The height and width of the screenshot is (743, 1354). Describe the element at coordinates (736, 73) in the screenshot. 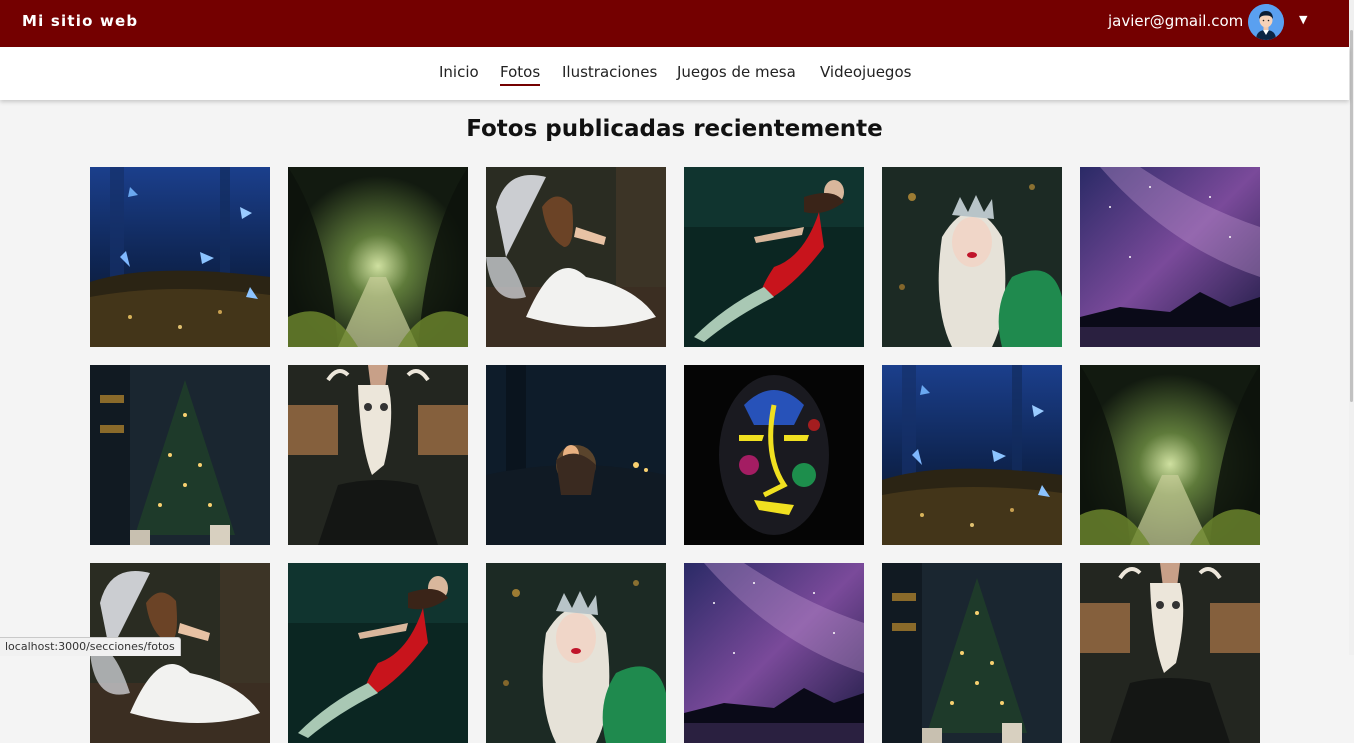

I see `nav-item-juegos-de-mesa: Juegos de mesa` at that location.